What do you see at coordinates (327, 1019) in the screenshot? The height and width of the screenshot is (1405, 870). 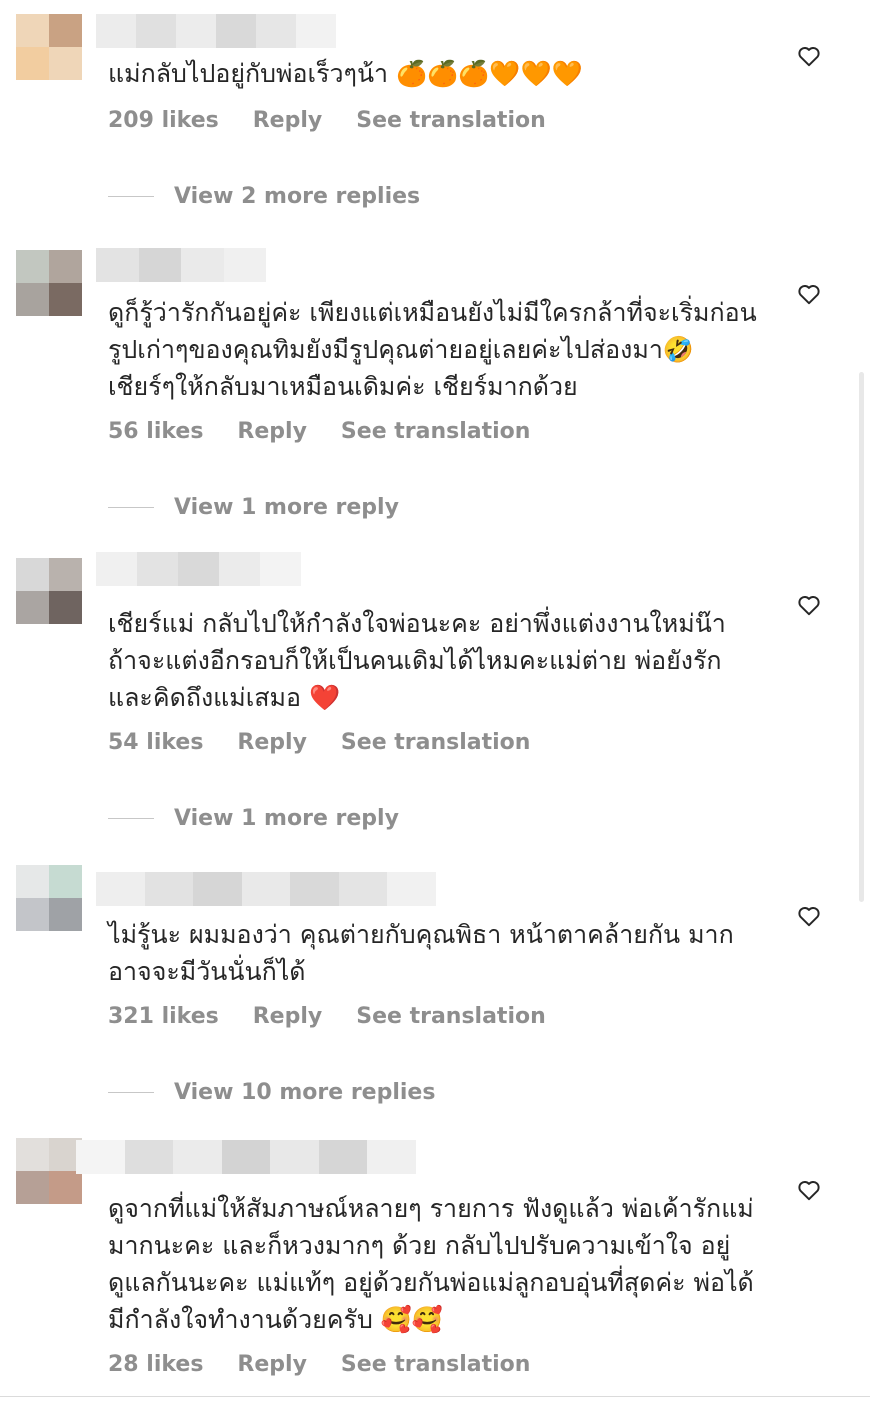 I see `comment-actions: 321 likes Reply See translation` at bounding box center [327, 1019].